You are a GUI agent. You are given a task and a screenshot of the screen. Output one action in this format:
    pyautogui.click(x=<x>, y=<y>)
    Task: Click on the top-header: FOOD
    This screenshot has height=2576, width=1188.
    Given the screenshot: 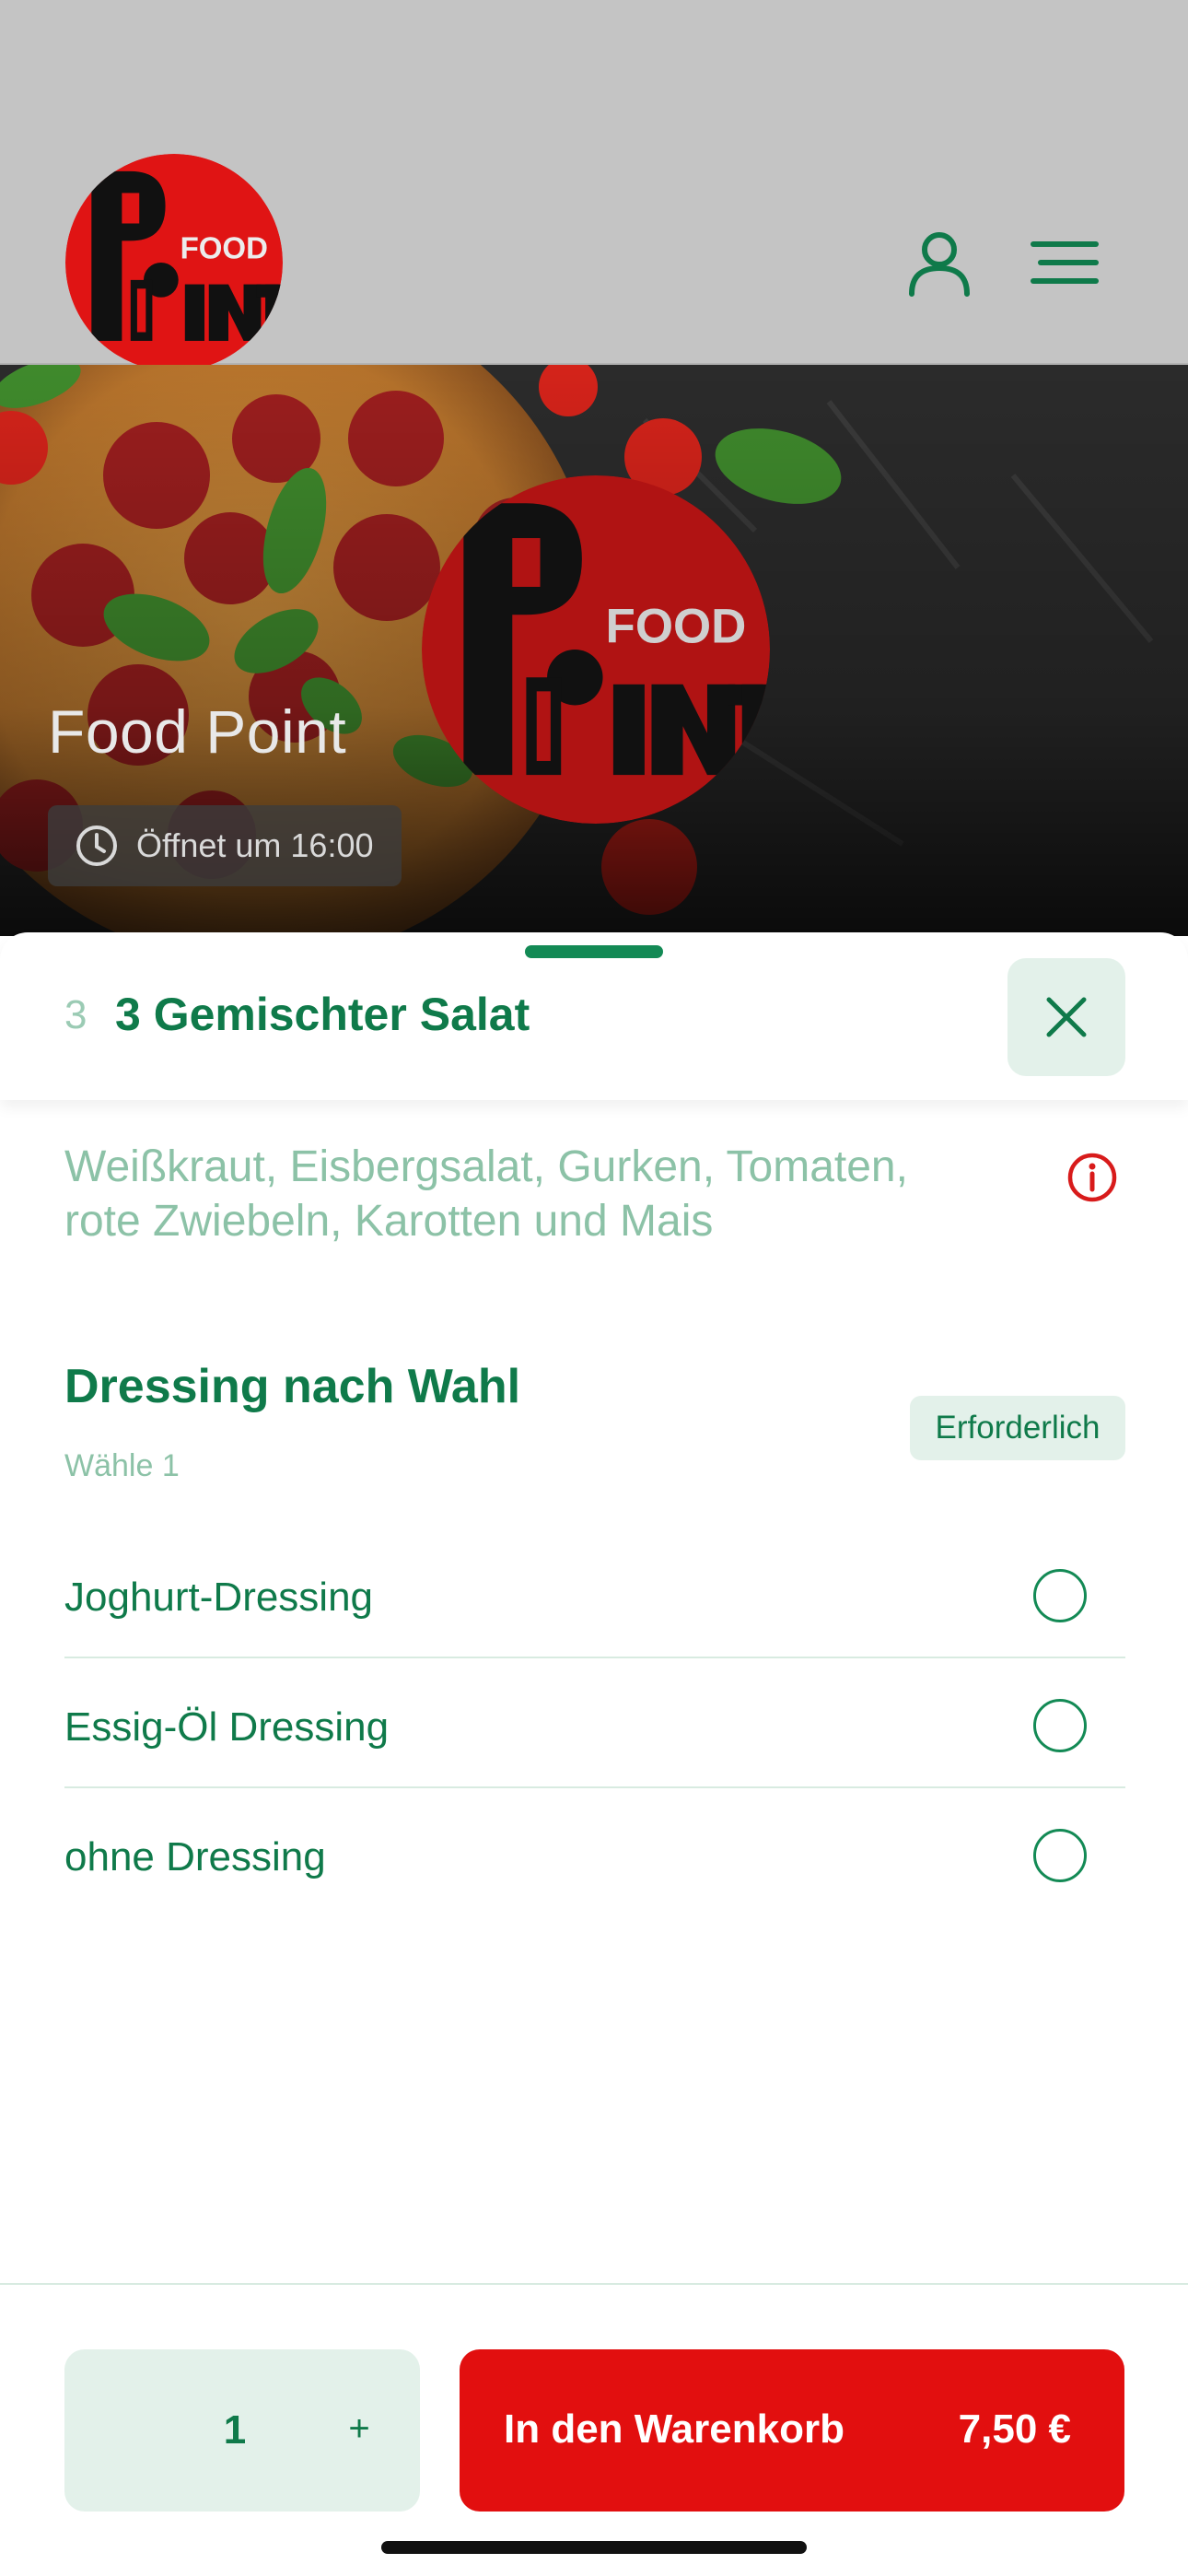 What is the action you would take?
    pyautogui.click(x=594, y=185)
    